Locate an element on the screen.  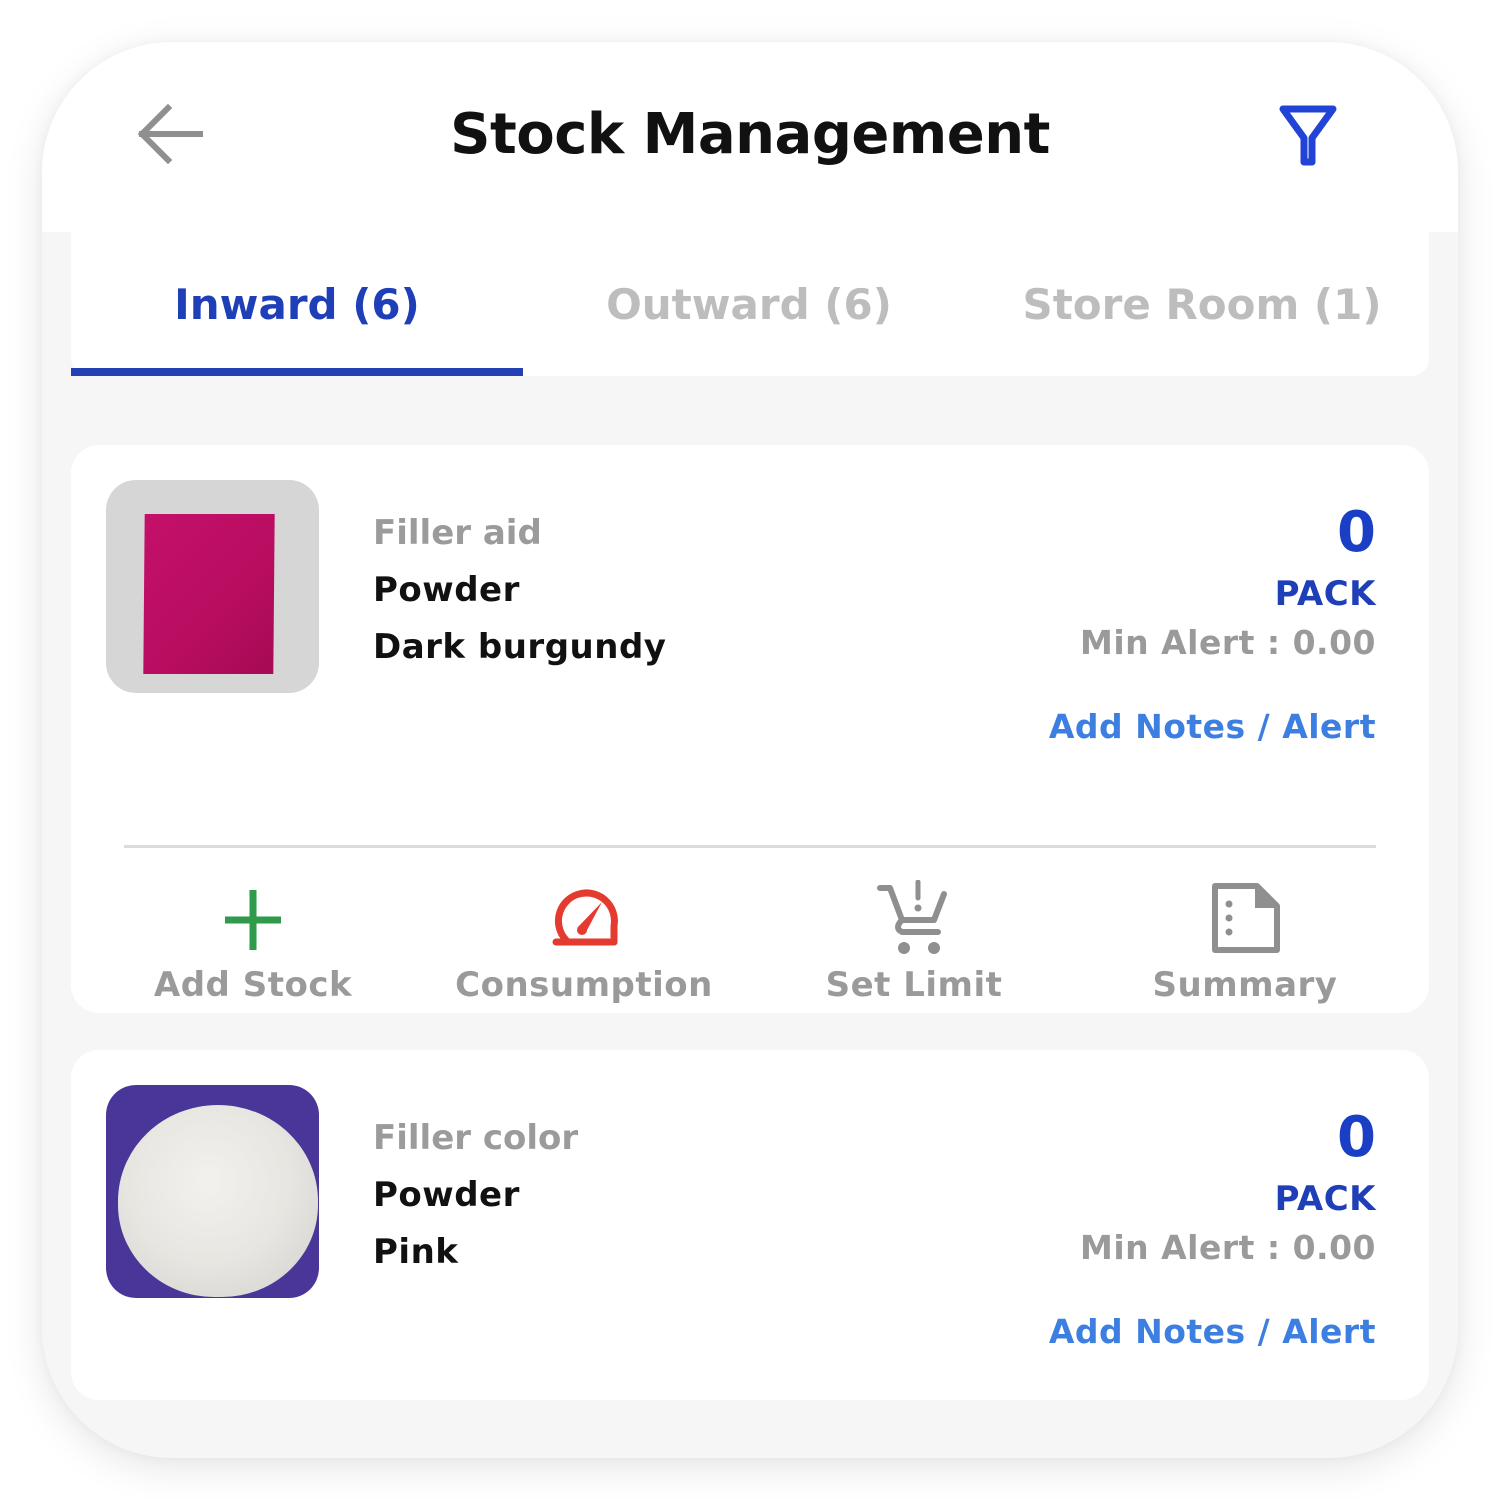
divider is located at coordinates (750, 846).